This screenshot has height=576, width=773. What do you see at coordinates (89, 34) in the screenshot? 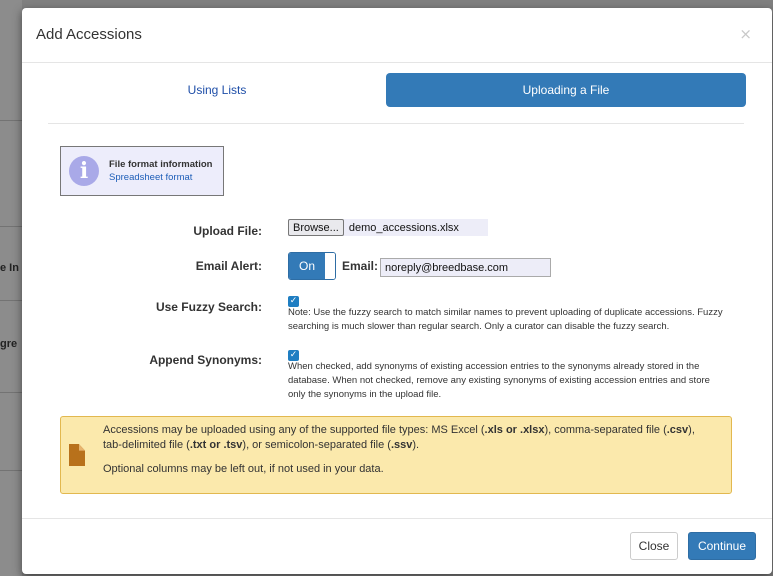
I see `dialog-title: Add Accessions` at bounding box center [89, 34].